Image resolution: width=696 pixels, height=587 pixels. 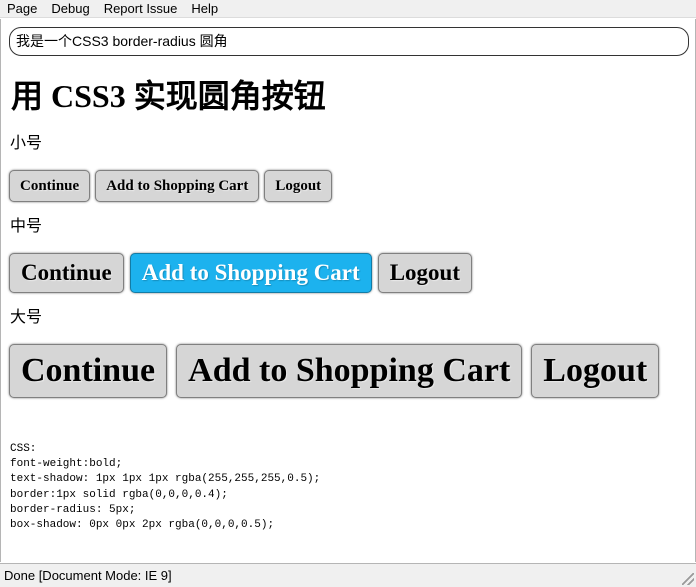 I want to click on css-code-line: font-weight:bold;, so click(x=66, y=464).